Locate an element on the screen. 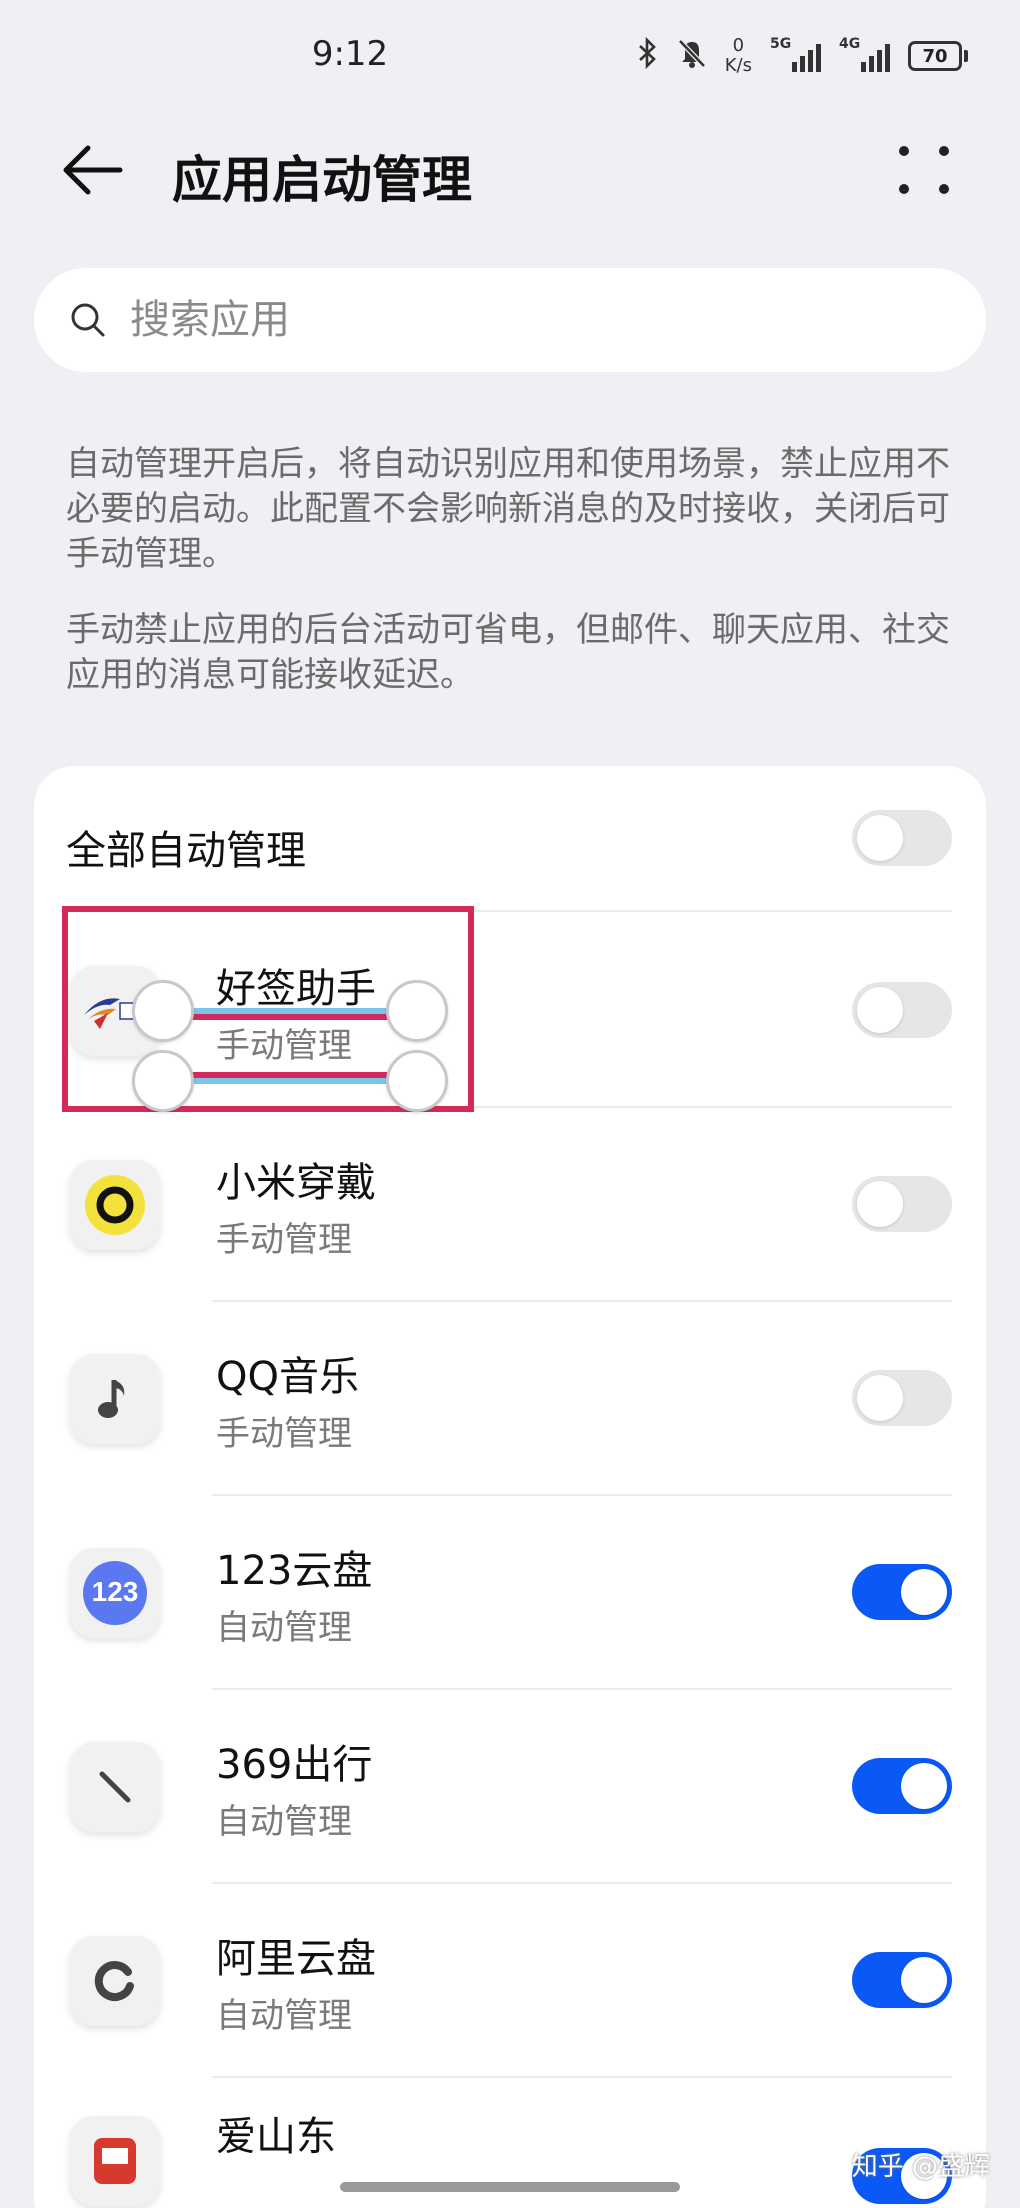 Image resolution: width=1020 pixels, height=2208 pixels. 123-cloud-app-icon: 123 is located at coordinates (115, 1593).